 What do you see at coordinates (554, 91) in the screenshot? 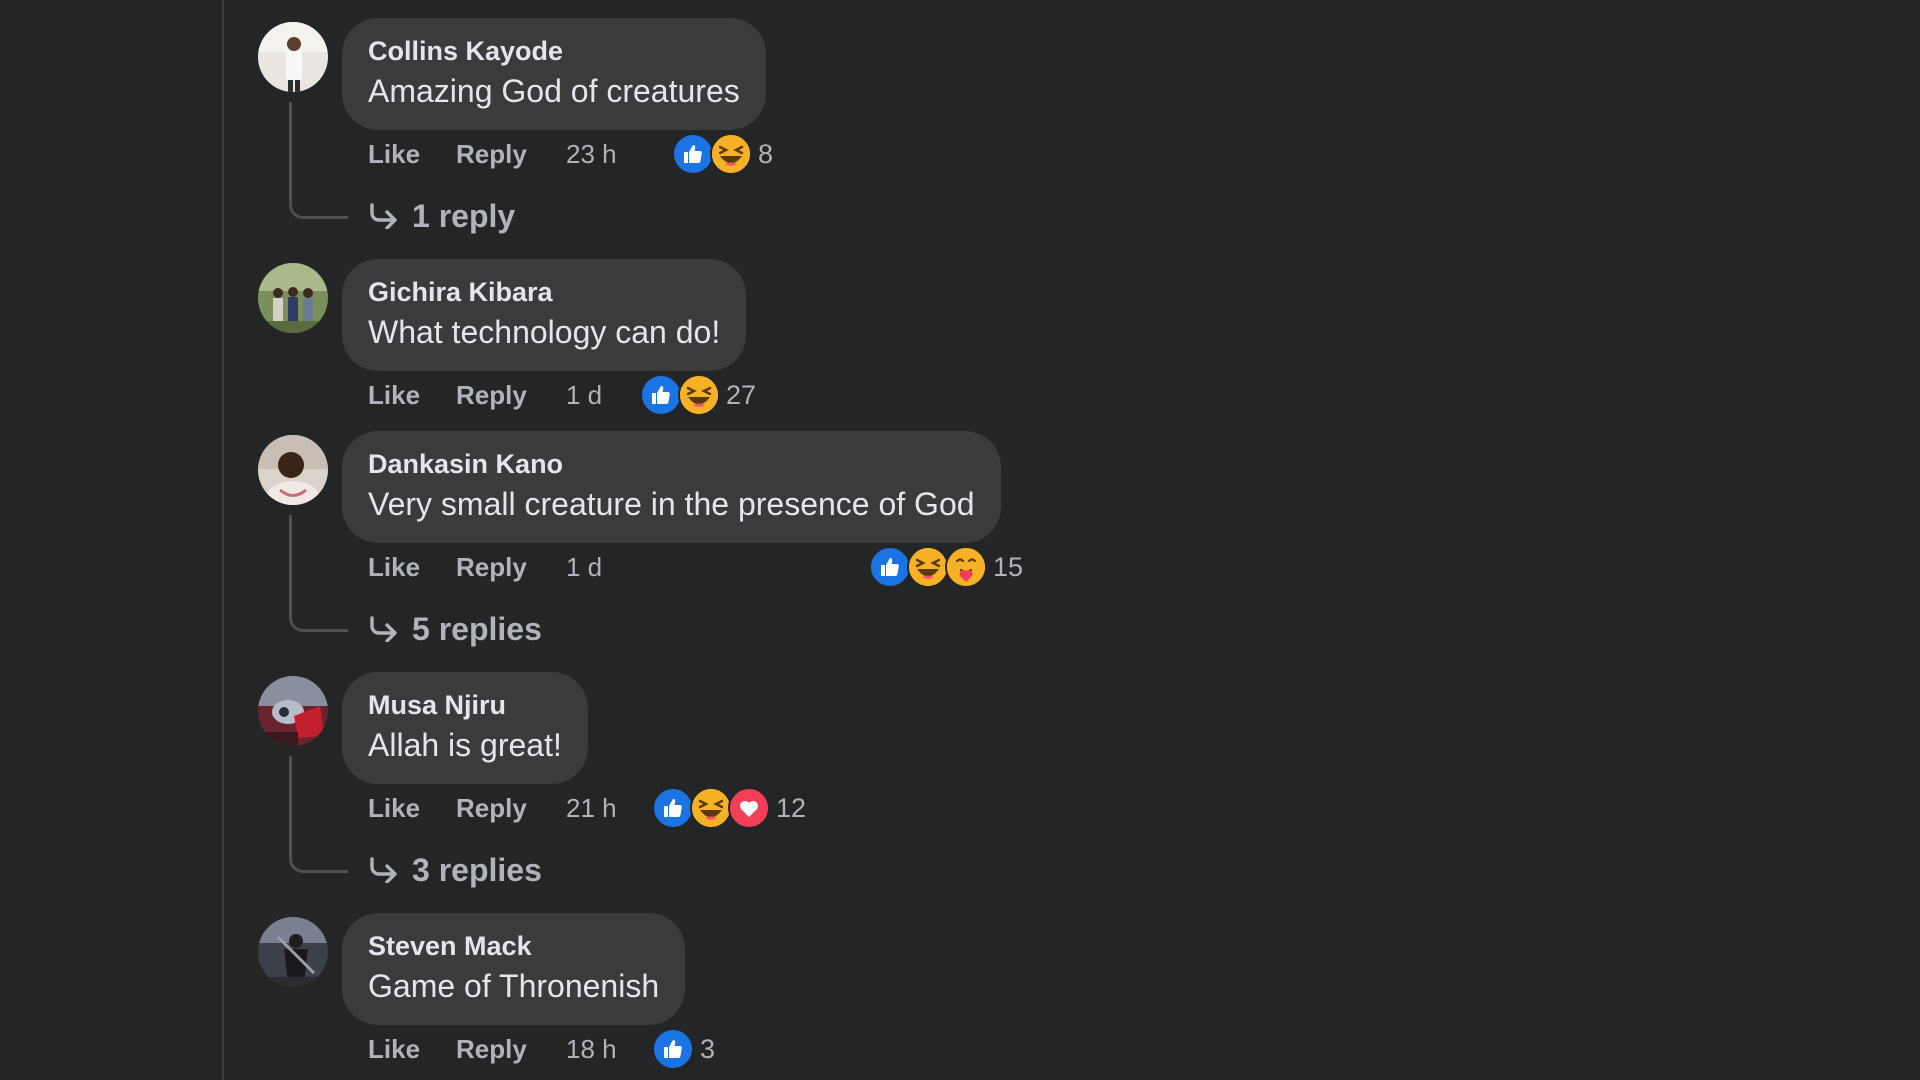
I see `comment-text: Amazing God of creatures` at bounding box center [554, 91].